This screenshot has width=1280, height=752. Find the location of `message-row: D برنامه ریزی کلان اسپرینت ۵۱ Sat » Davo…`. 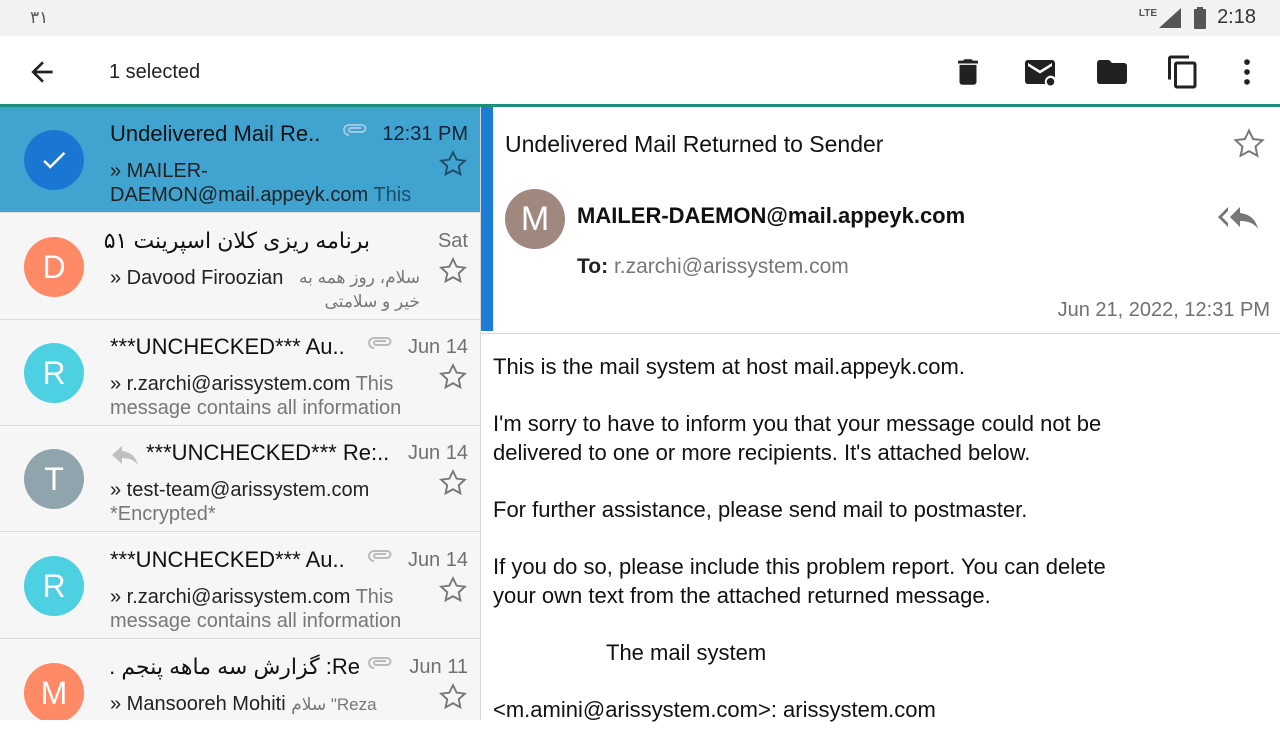

message-row: D برنامه ریزی کلان اسپرینت ۵۱ Sat » Davo… is located at coordinates (240, 267).